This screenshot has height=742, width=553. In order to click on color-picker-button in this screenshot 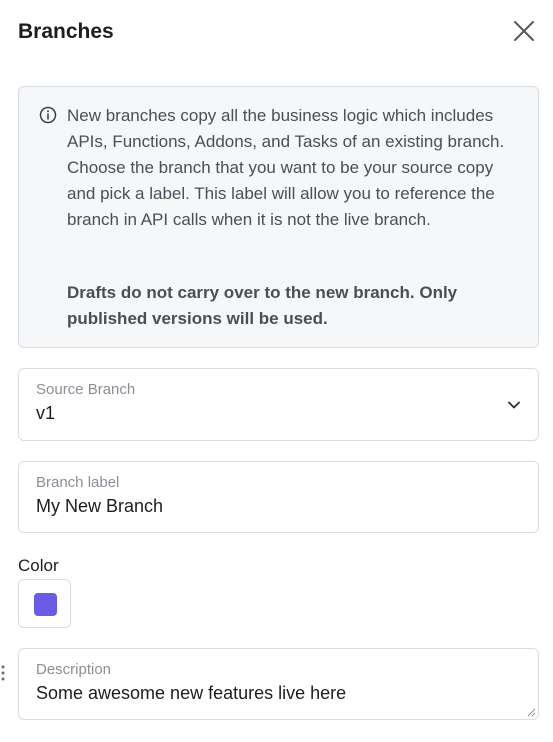, I will do `click(44, 603)`.